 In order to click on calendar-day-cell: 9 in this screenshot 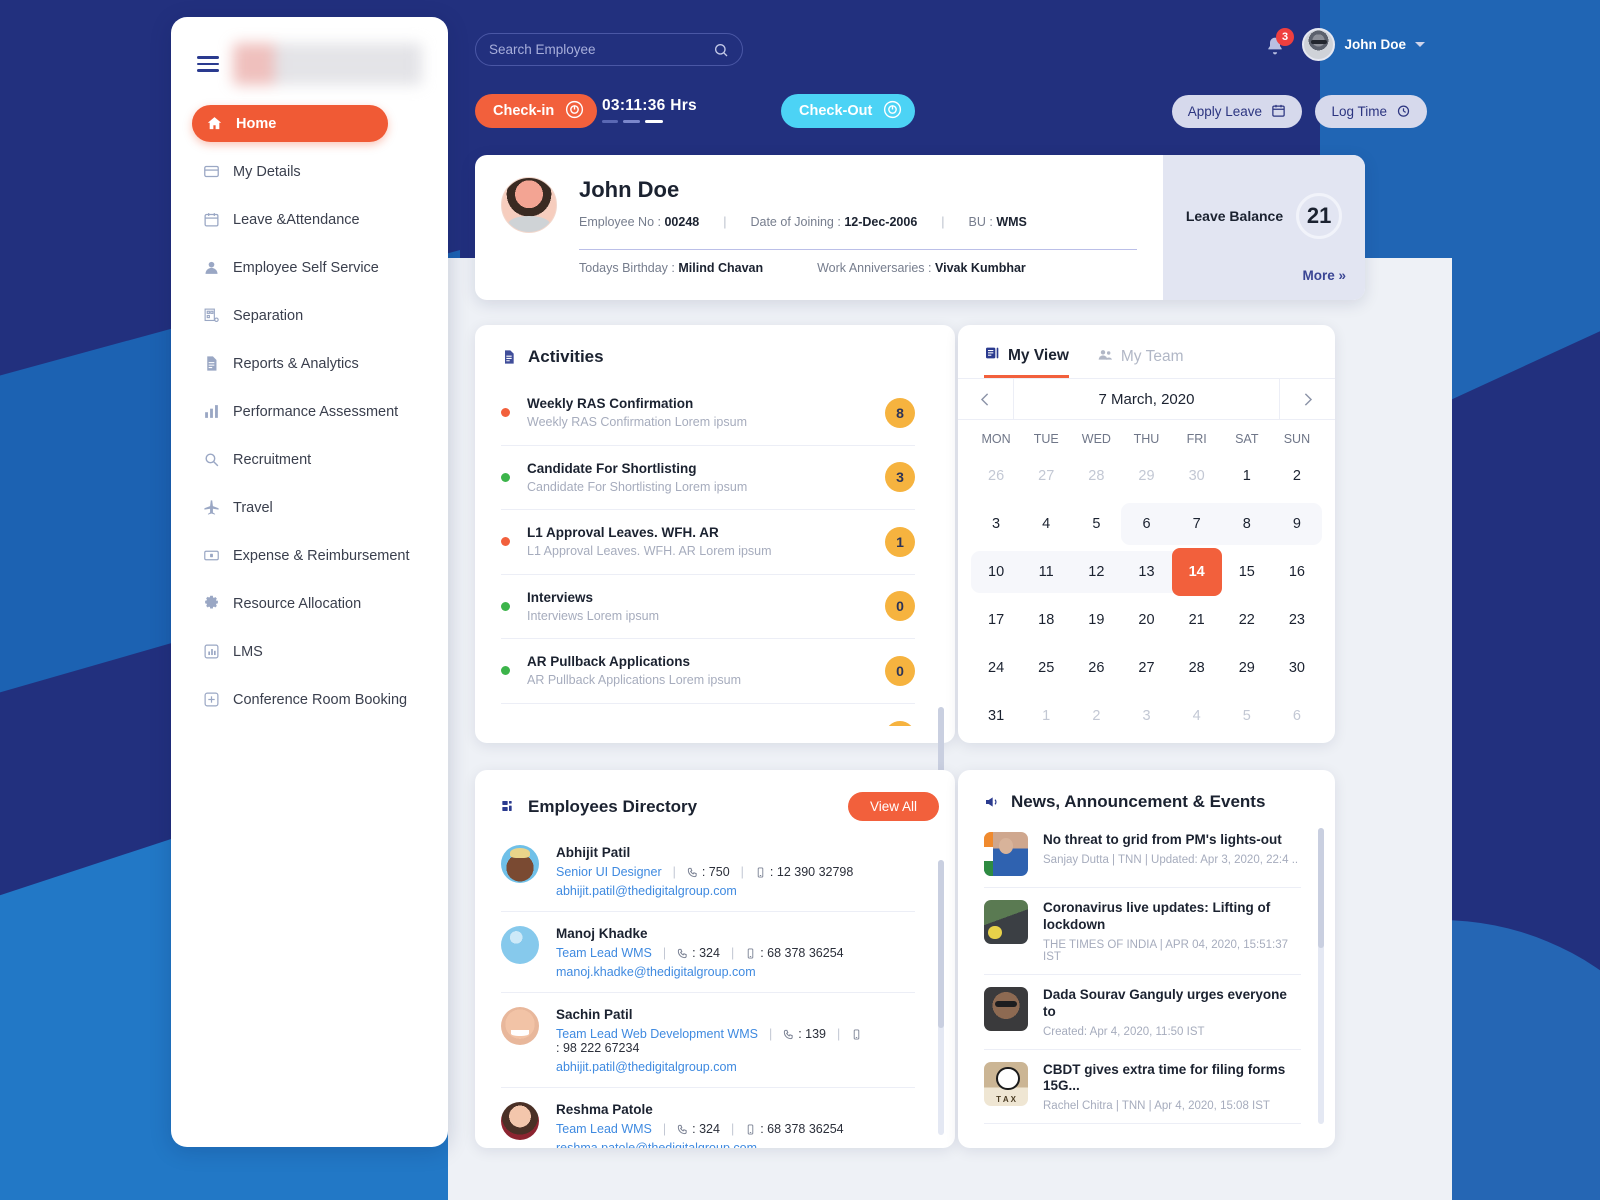, I will do `click(1297, 524)`.